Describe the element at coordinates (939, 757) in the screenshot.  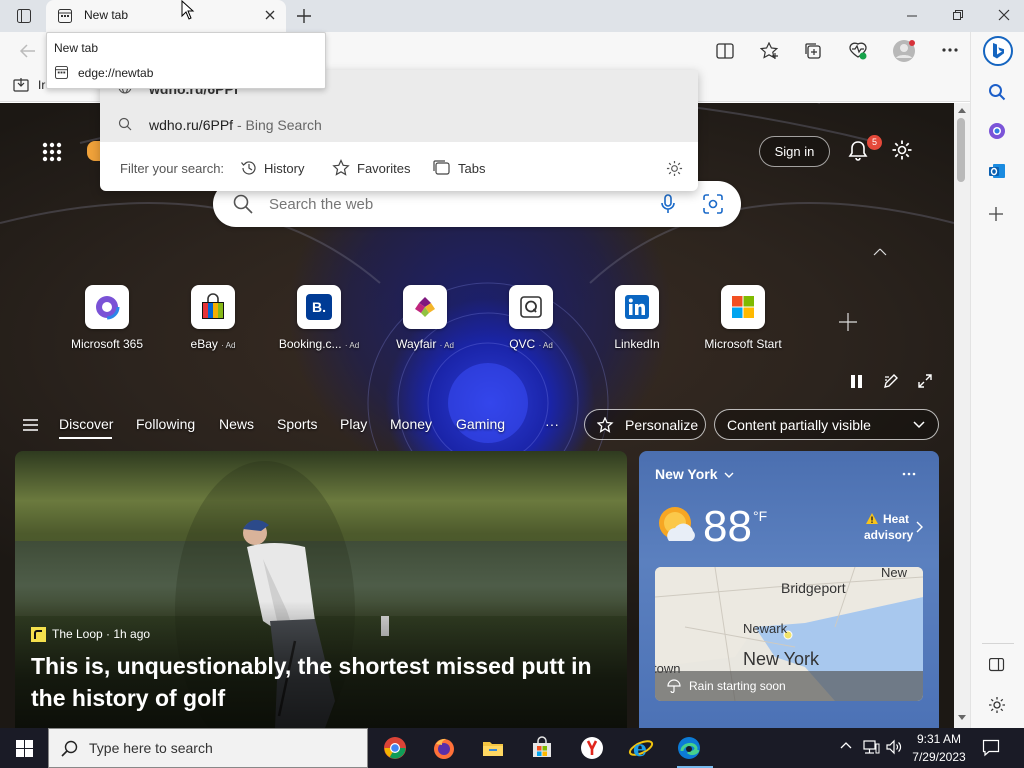
I see `taskbar-date: 7/29/2023` at that location.